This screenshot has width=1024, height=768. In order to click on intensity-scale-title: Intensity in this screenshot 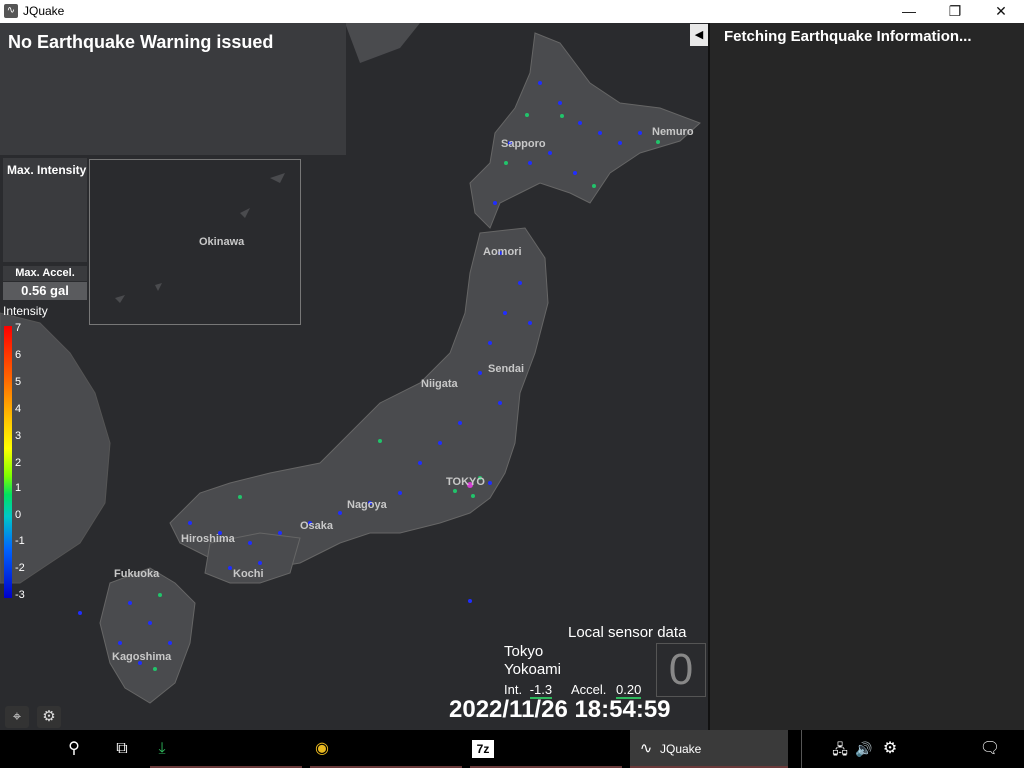, I will do `click(25, 311)`.